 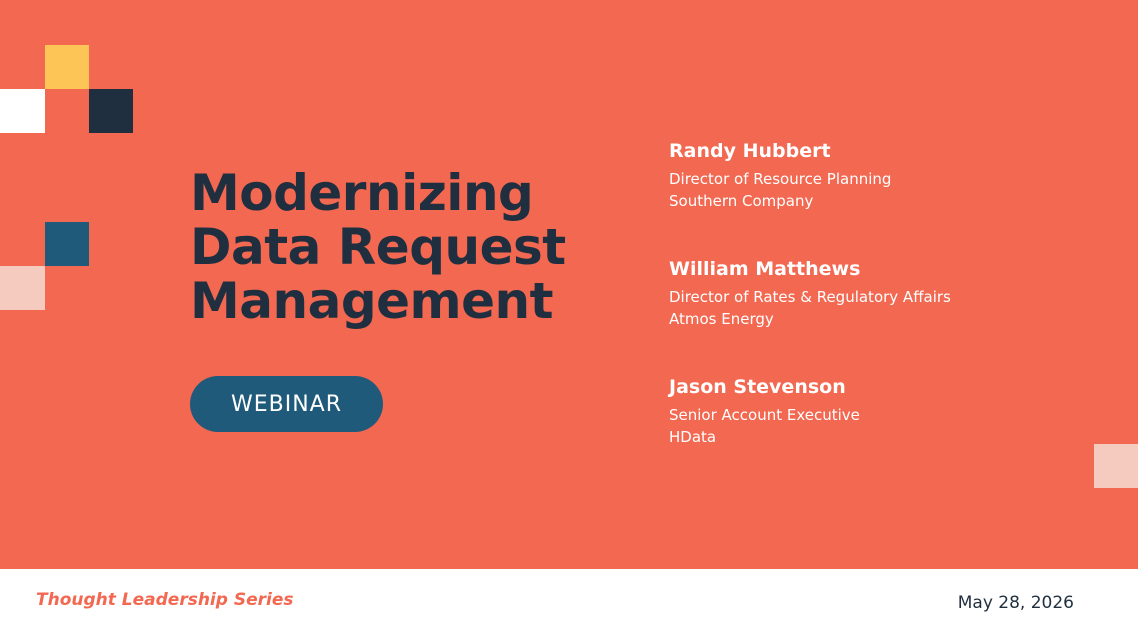 What do you see at coordinates (750, 151) in the screenshot?
I see `speaker-name: Randy Hubbert` at bounding box center [750, 151].